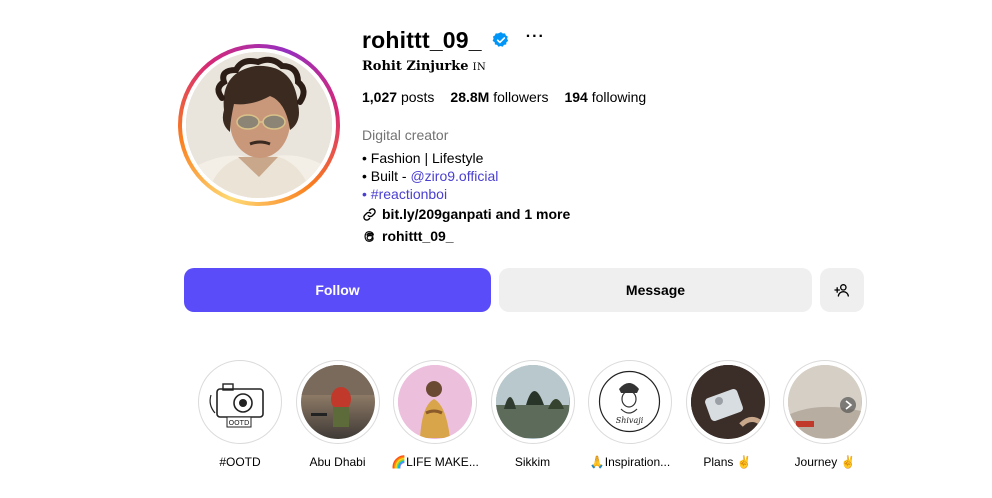 Image resolution: width=992 pixels, height=498 pixels. I want to click on threads-link-row: rohittt_09_, so click(408, 236).